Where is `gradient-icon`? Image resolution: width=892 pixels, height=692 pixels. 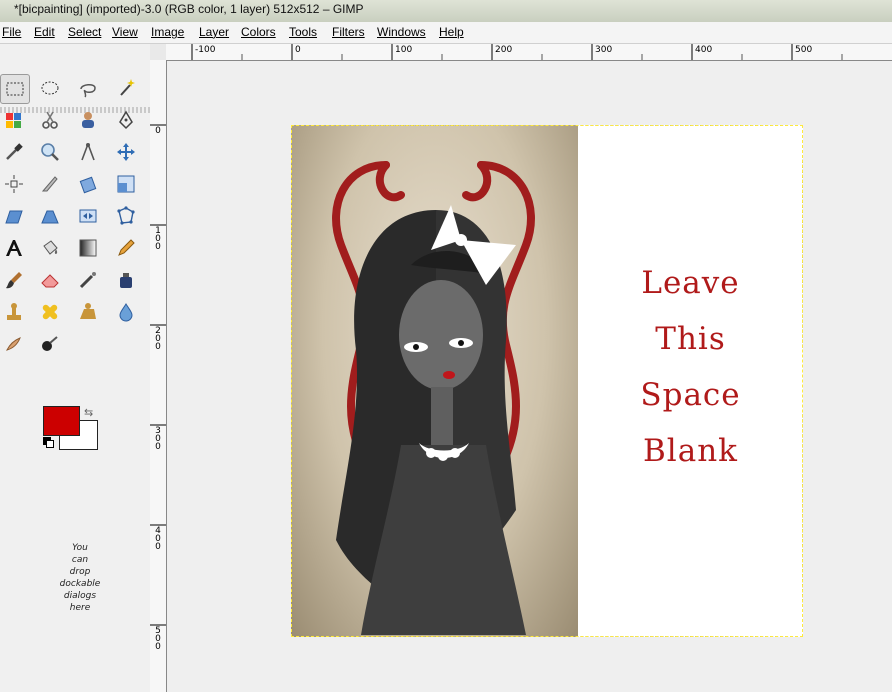
gradient-icon is located at coordinates (88, 248).